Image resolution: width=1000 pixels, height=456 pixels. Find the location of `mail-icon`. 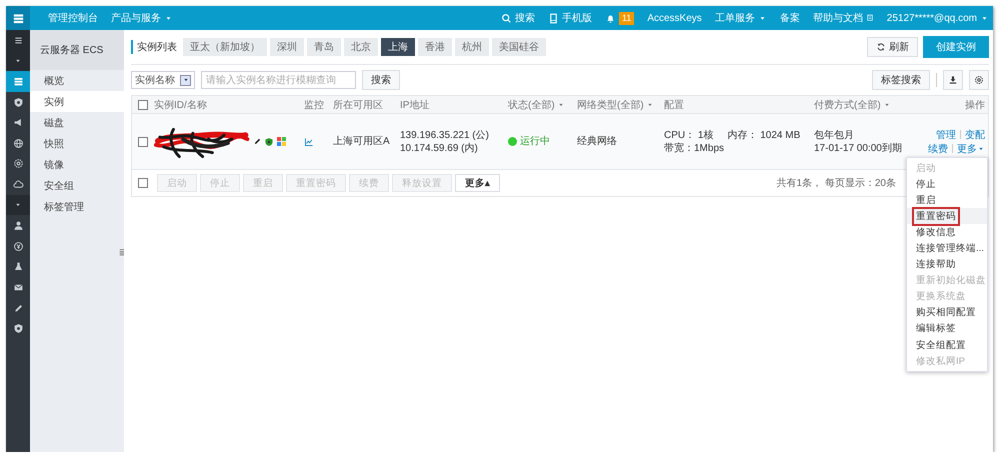

mail-icon is located at coordinates (18, 287).